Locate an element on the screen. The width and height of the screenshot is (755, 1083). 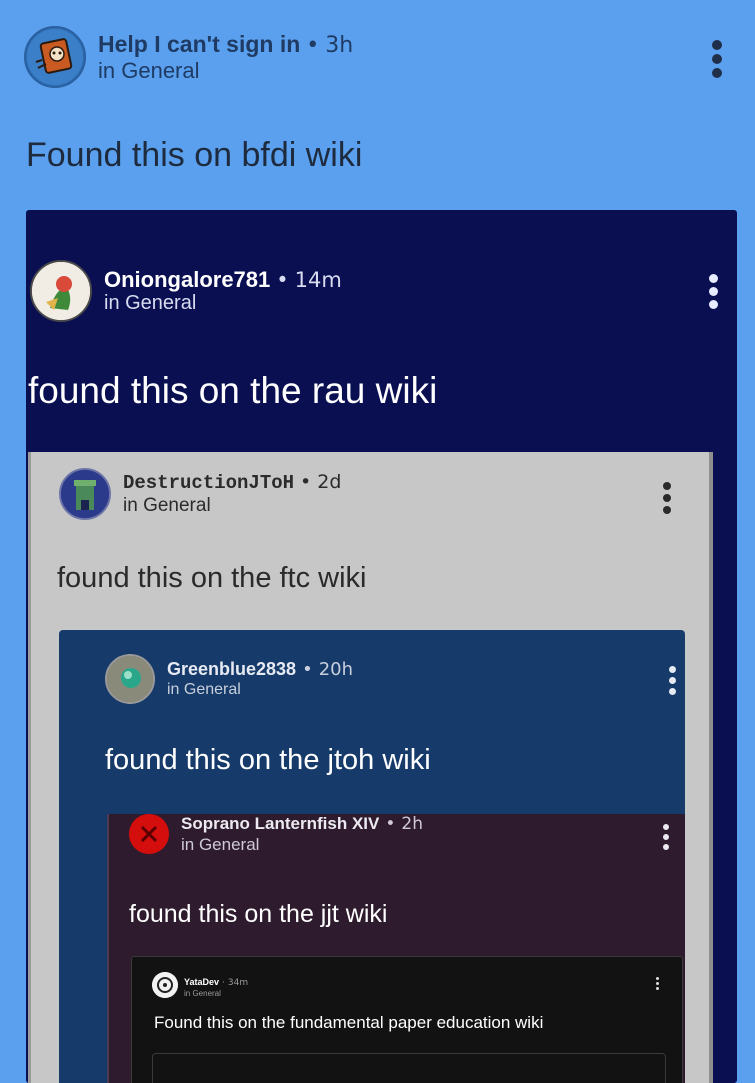
tower-avatar-icon is located at coordinates (85, 494).